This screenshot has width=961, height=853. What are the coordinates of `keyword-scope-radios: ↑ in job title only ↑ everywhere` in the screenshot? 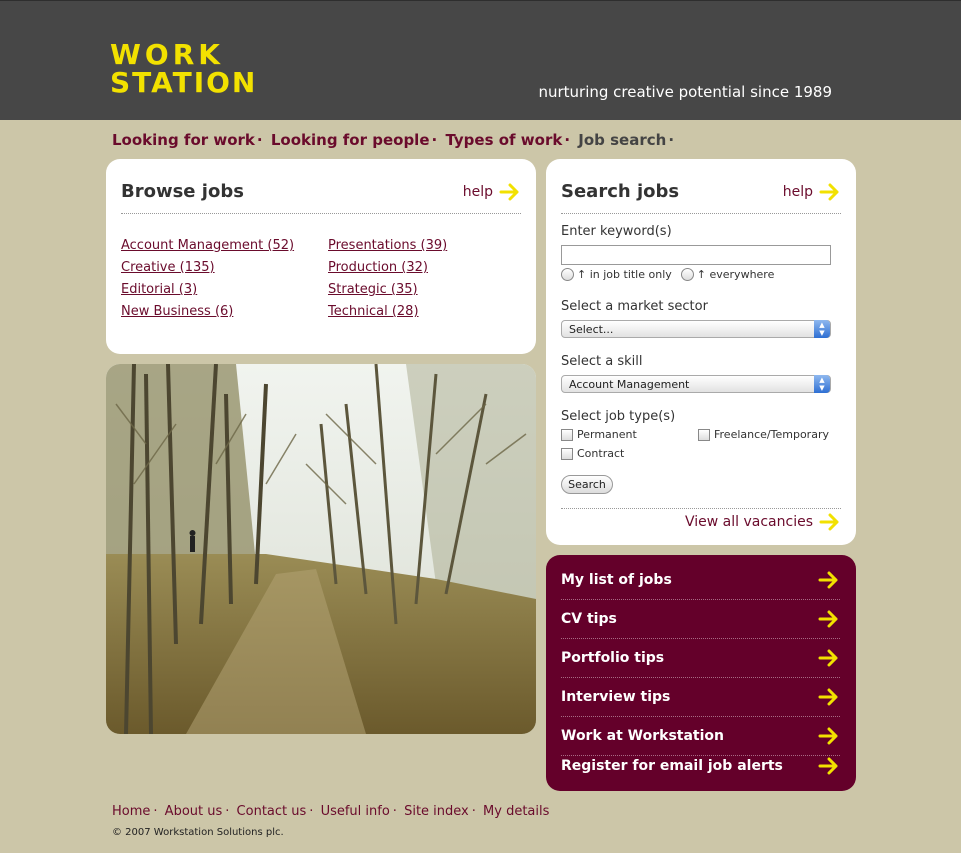 It's located at (667, 274).